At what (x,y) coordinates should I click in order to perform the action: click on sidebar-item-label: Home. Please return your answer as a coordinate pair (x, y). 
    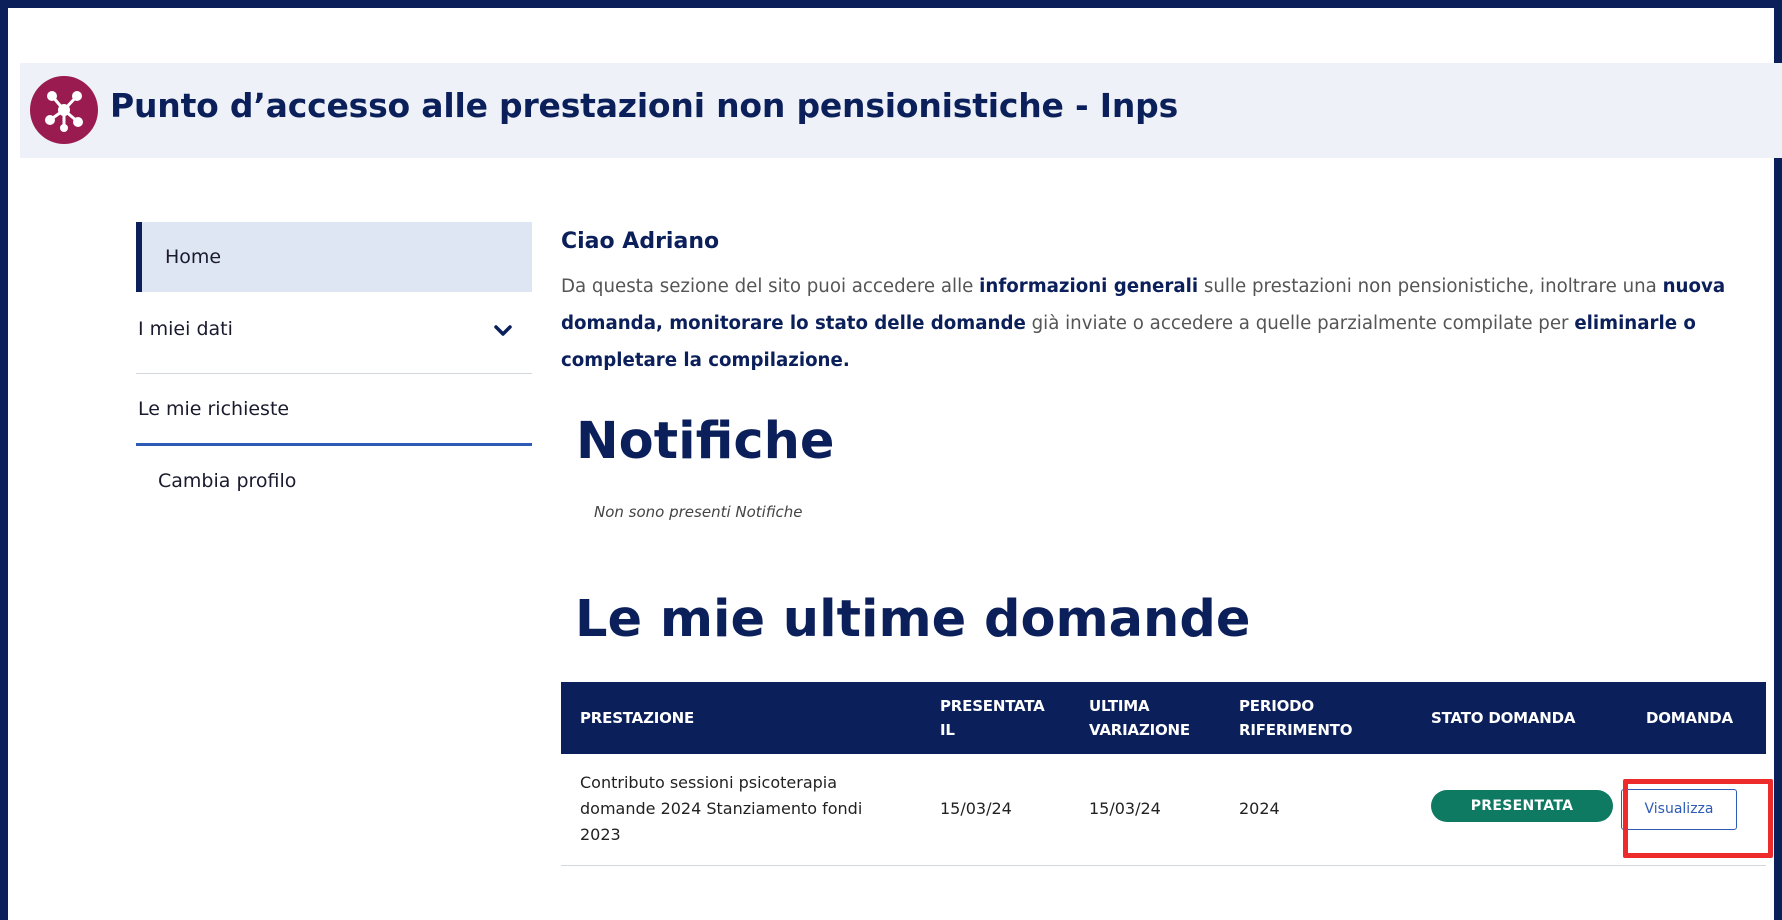
    Looking at the image, I should click on (193, 257).